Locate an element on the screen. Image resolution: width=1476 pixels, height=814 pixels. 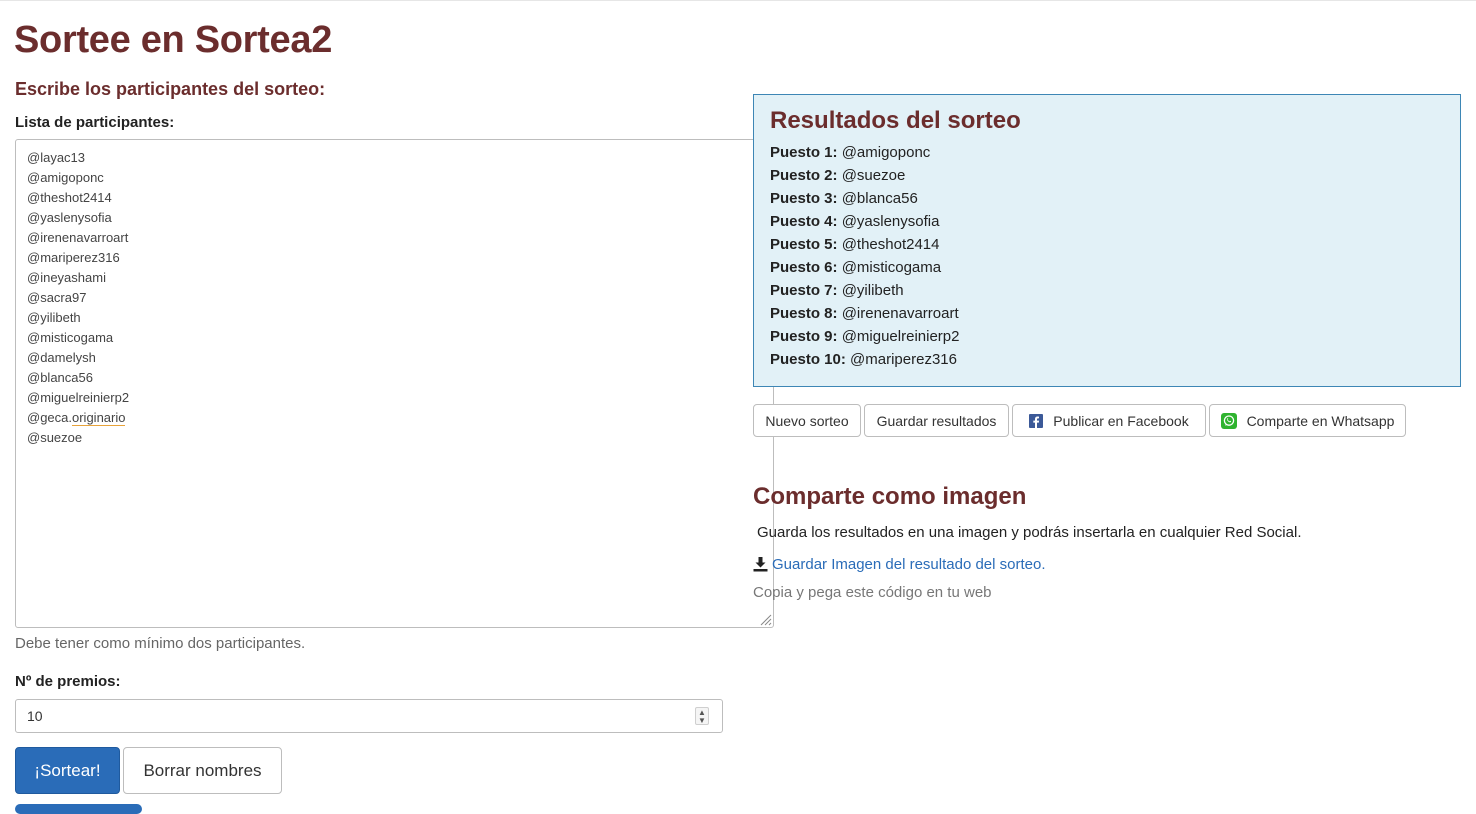
facebook-icon is located at coordinates (1036, 420).